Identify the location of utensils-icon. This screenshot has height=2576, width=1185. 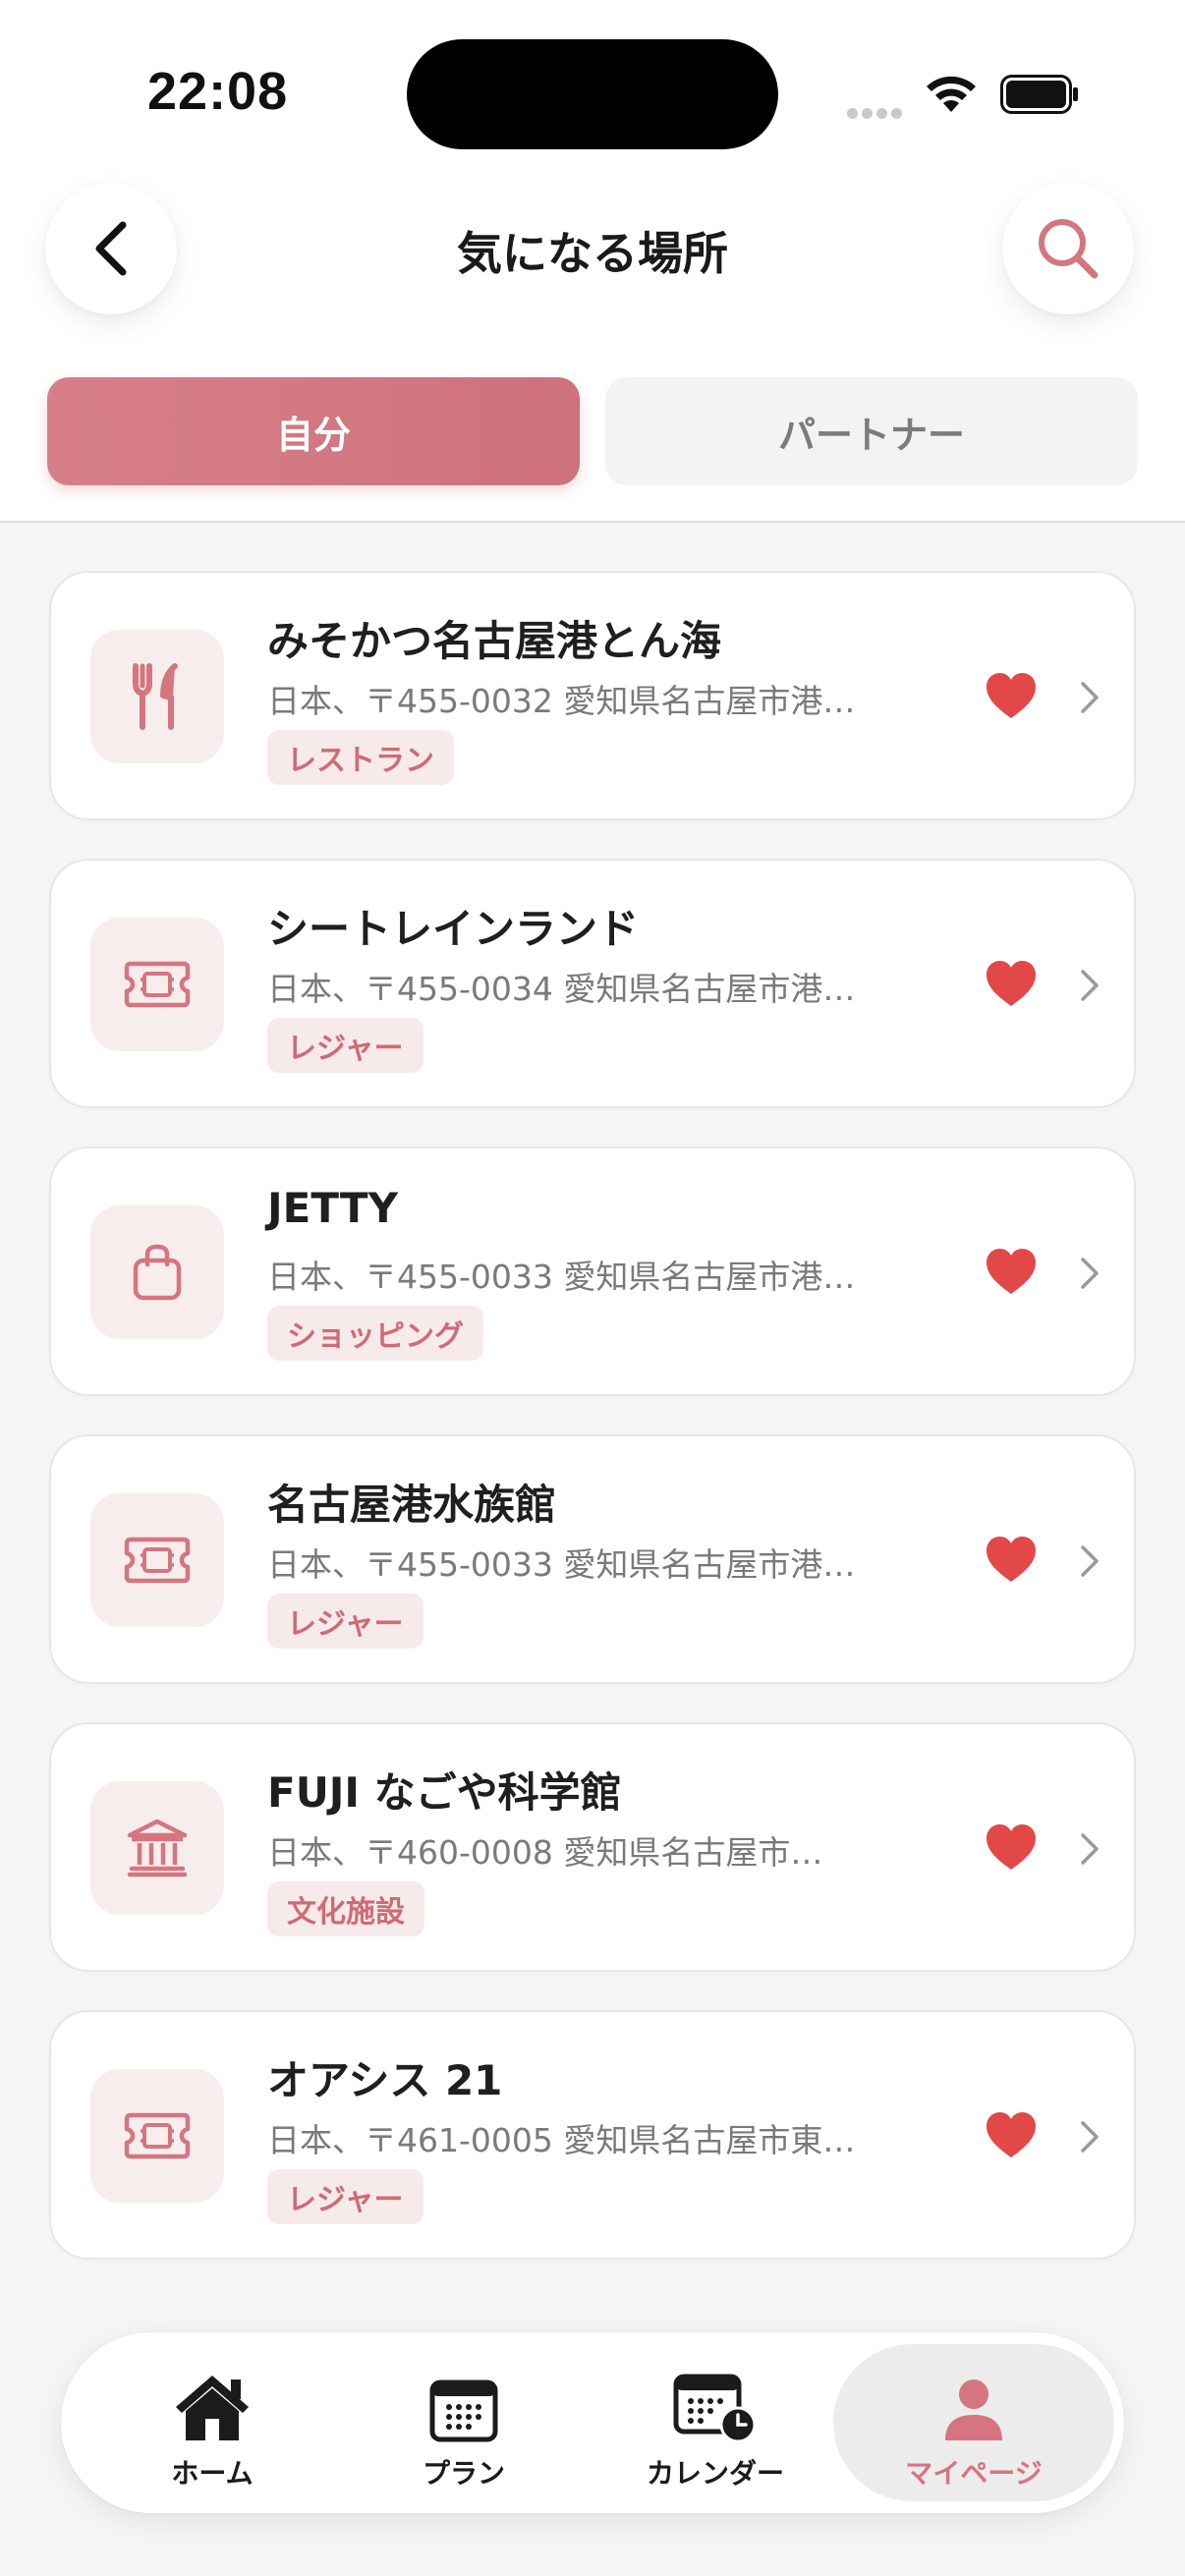
(155, 696).